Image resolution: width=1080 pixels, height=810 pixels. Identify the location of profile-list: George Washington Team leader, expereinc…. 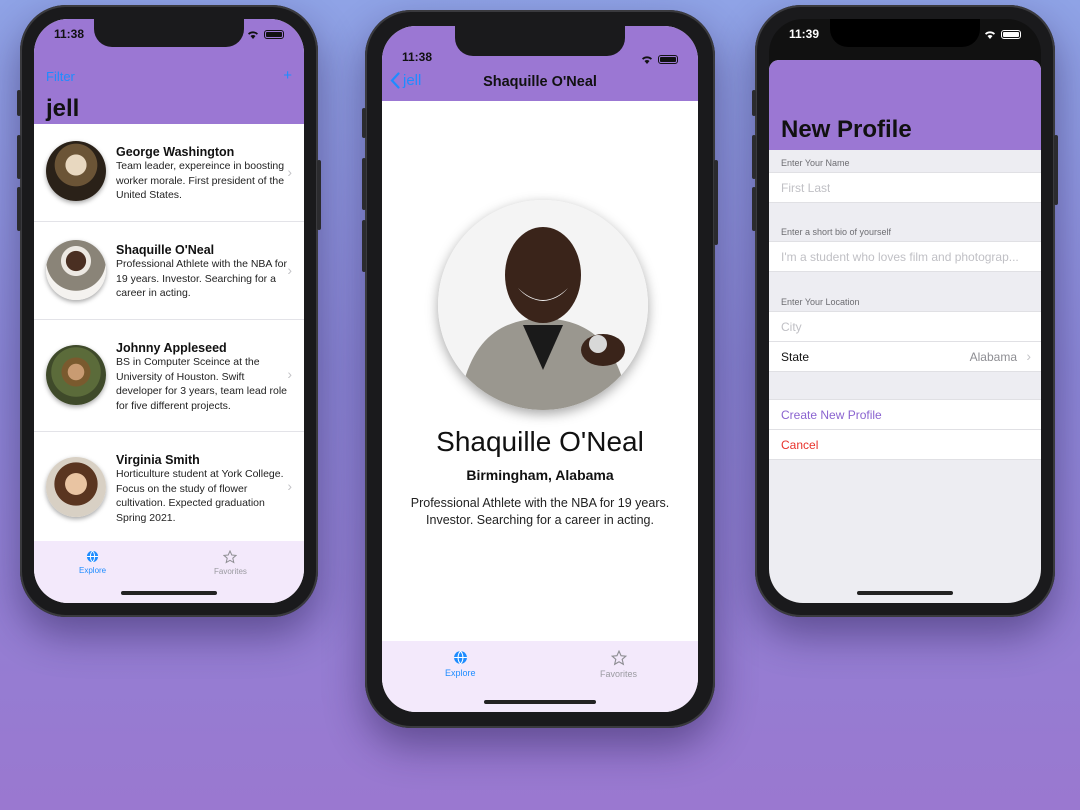
(169, 334).